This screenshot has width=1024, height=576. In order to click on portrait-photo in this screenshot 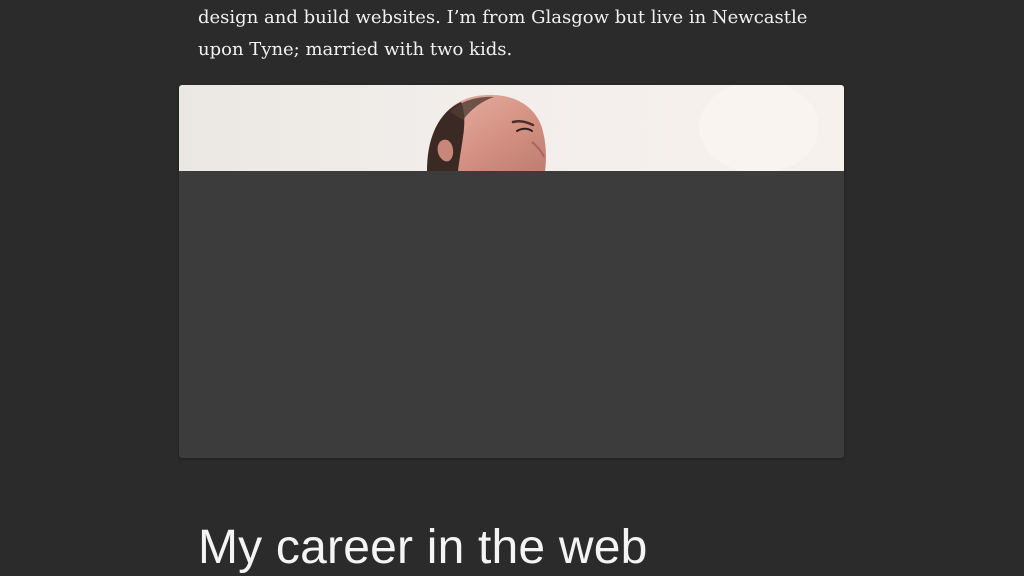, I will do `click(511, 128)`.